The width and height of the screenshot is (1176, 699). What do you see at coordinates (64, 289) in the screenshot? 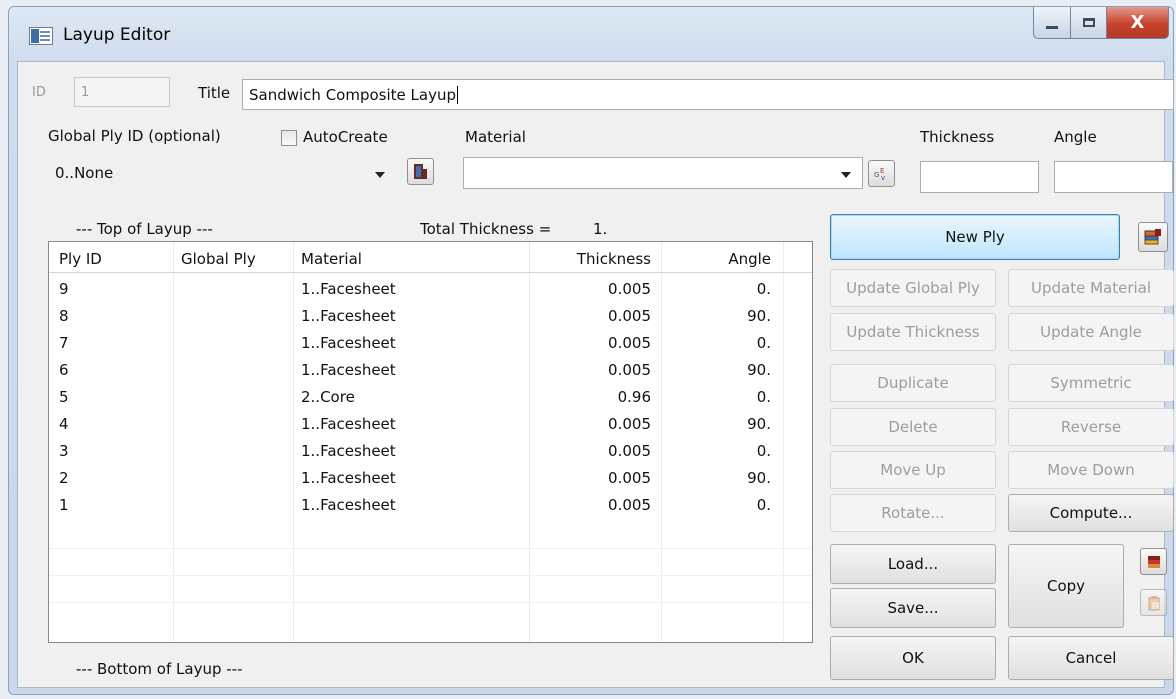
I see `cell-ply-id: 9` at bounding box center [64, 289].